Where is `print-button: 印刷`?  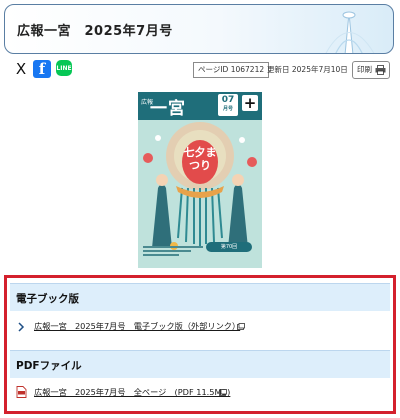 print-button: 印刷 is located at coordinates (371, 70).